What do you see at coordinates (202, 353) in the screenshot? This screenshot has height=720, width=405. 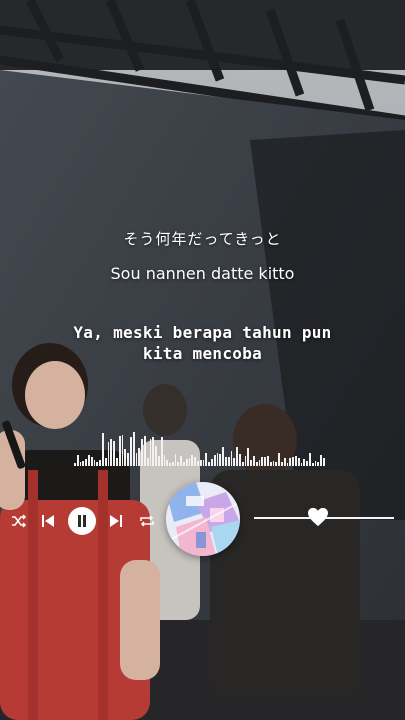 I see `lyric-translation-line-2: kita mencoba` at bounding box center [202, 353].